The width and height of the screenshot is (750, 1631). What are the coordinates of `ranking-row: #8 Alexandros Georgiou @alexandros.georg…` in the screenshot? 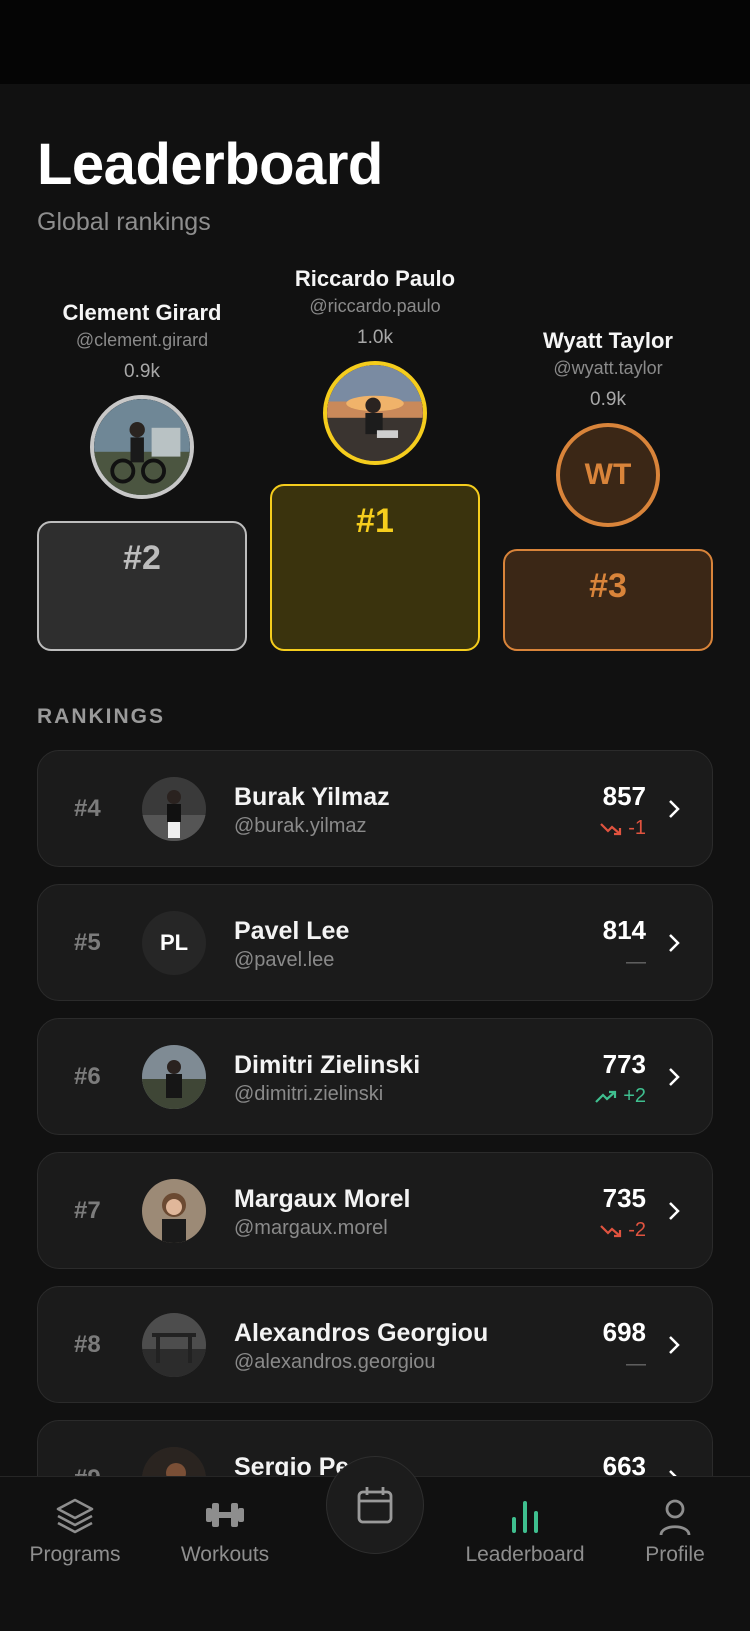 It's located at (375, 1344).